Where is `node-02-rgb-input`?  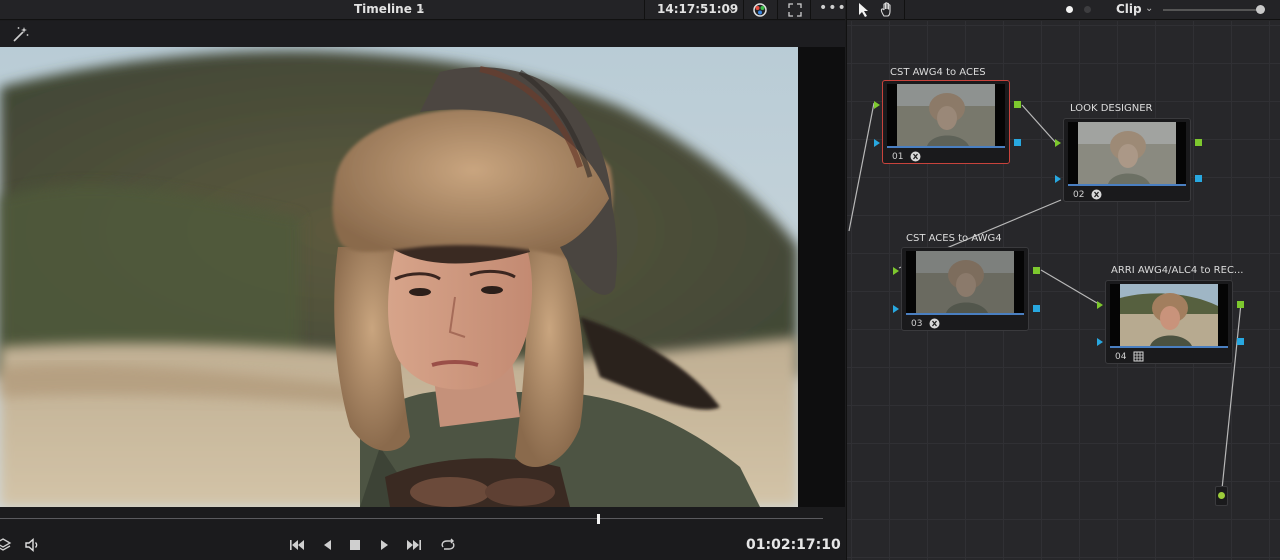
node-02-rgb-input is located at coordinates (1058, 143).